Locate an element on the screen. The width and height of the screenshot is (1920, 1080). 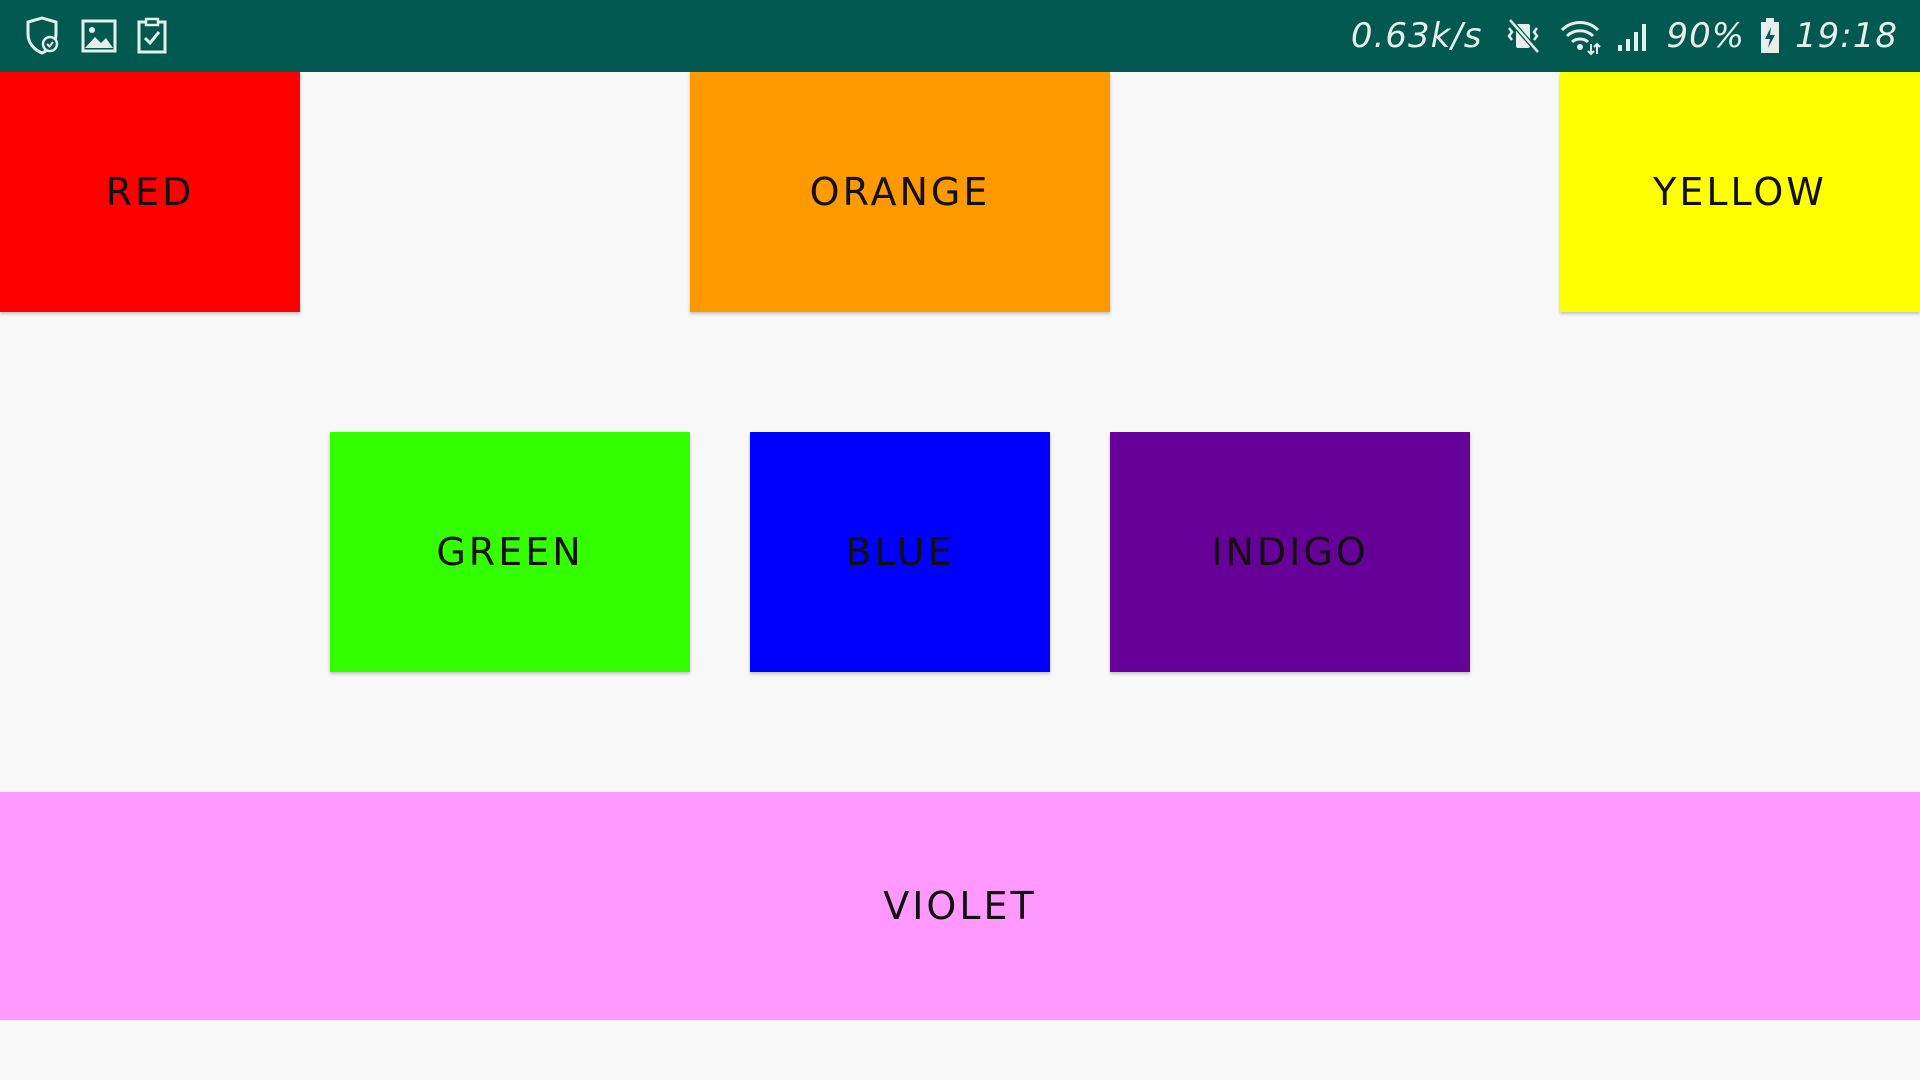
red-box: RED is located at coordinates (150, 192).